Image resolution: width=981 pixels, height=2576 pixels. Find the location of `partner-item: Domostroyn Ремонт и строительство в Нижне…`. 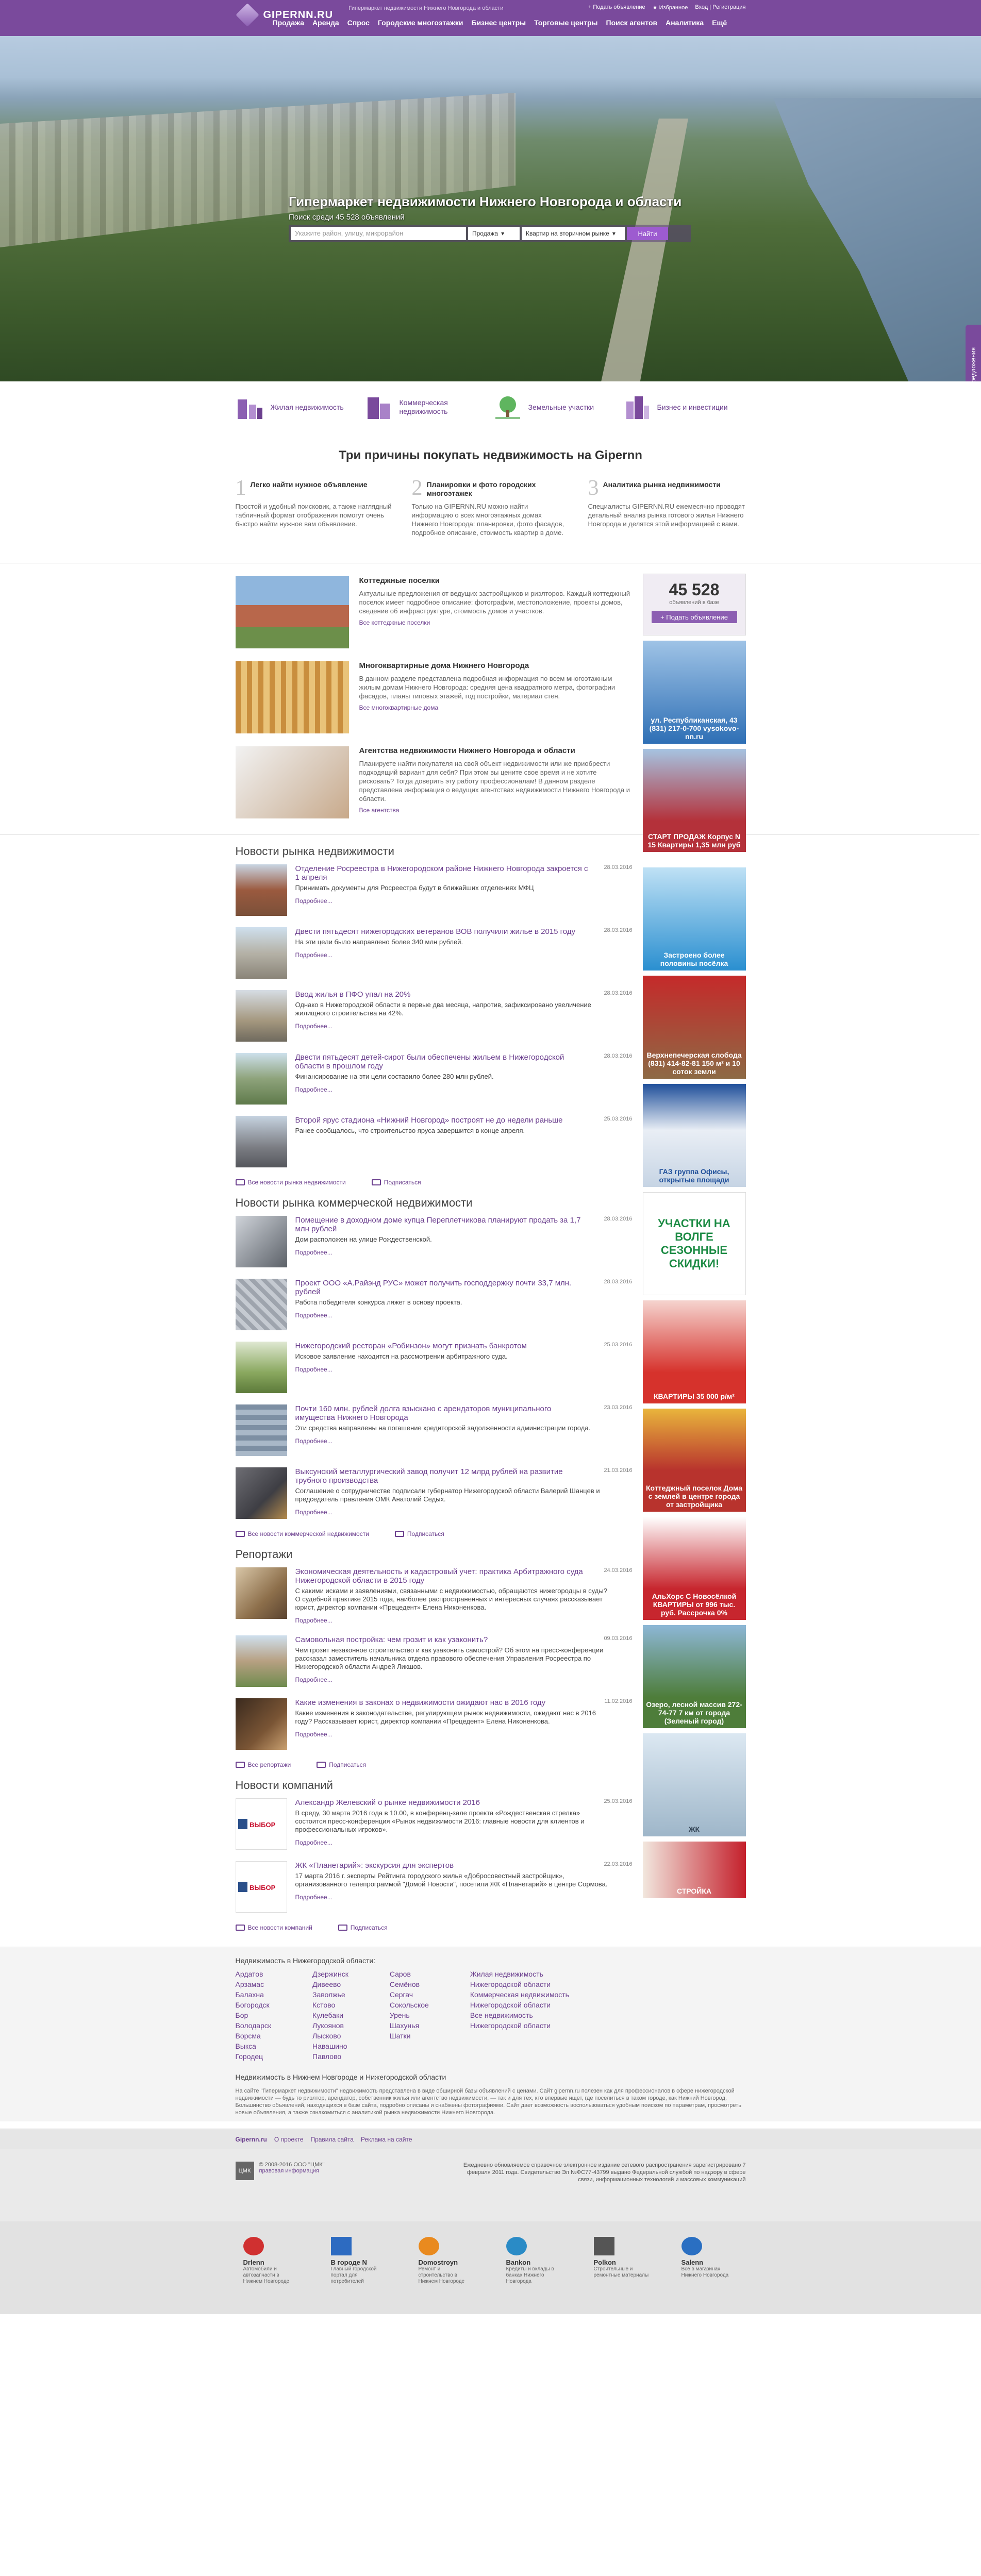

partner-item: Domostroyn Ремонт и строительство в Нижне… is located at coordinates (446, 2275).